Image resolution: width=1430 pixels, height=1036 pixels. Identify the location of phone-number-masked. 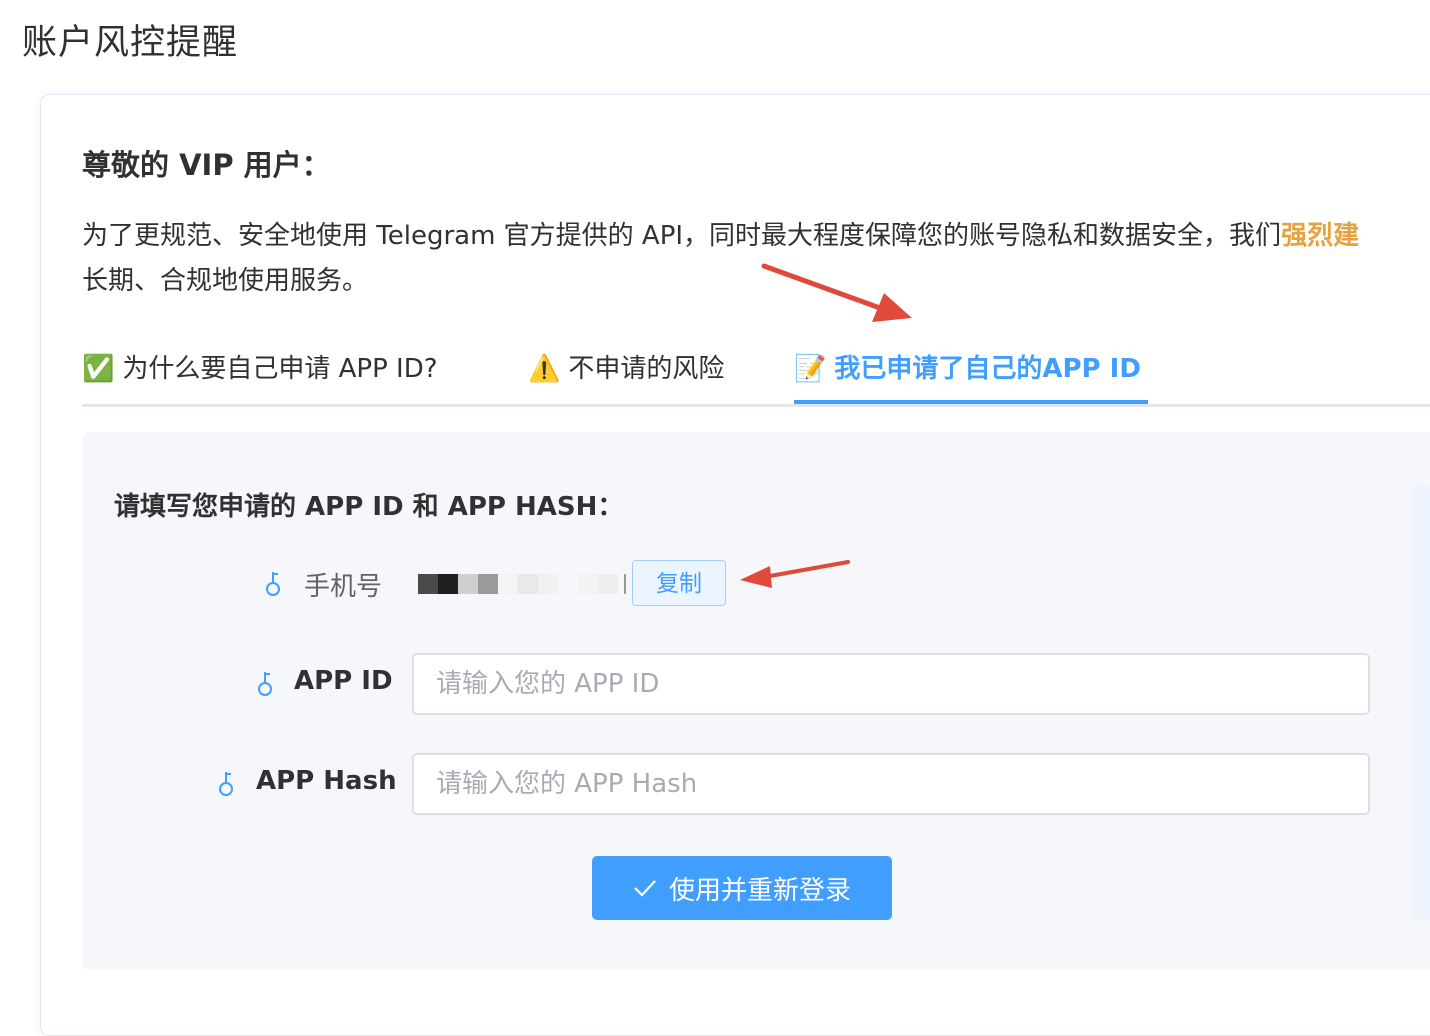
(522, 584).